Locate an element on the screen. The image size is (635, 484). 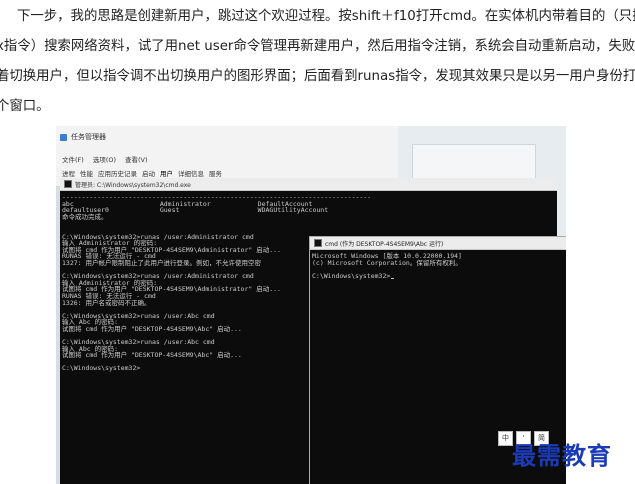
task-manager-icon is located at coordinates (63, 137).